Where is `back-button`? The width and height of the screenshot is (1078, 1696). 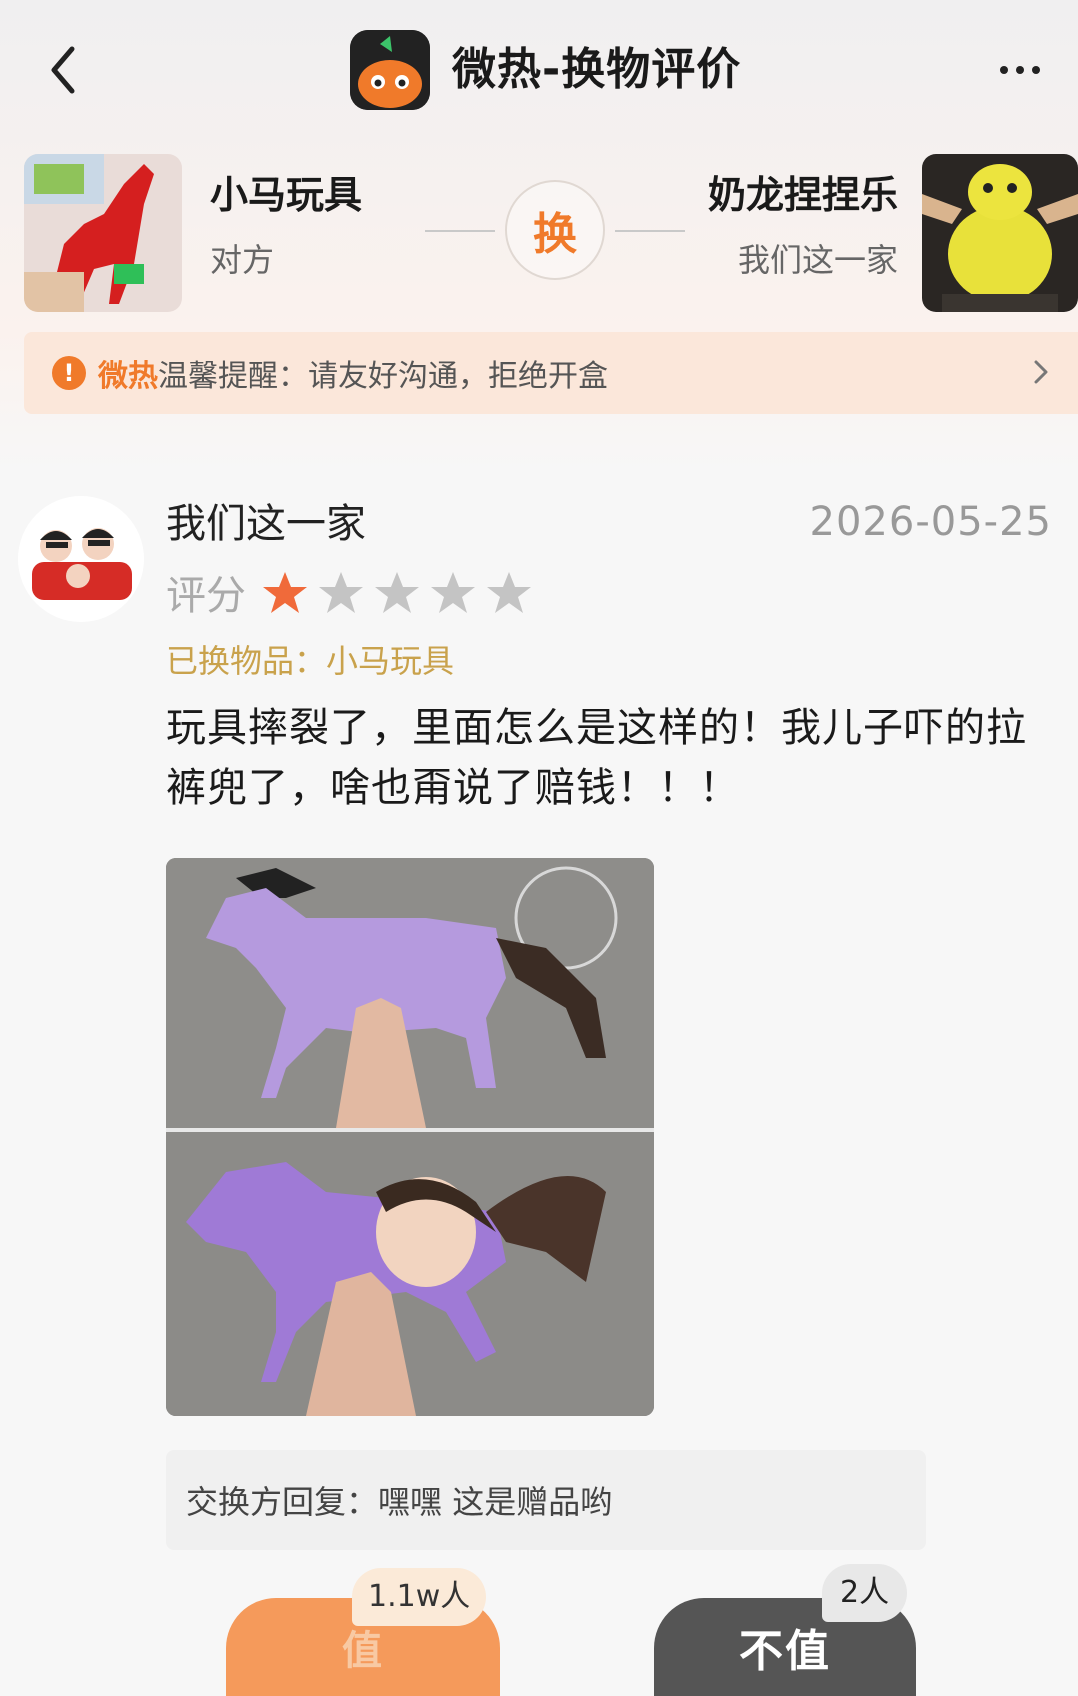
back-button is located at coordinates (63, 70).